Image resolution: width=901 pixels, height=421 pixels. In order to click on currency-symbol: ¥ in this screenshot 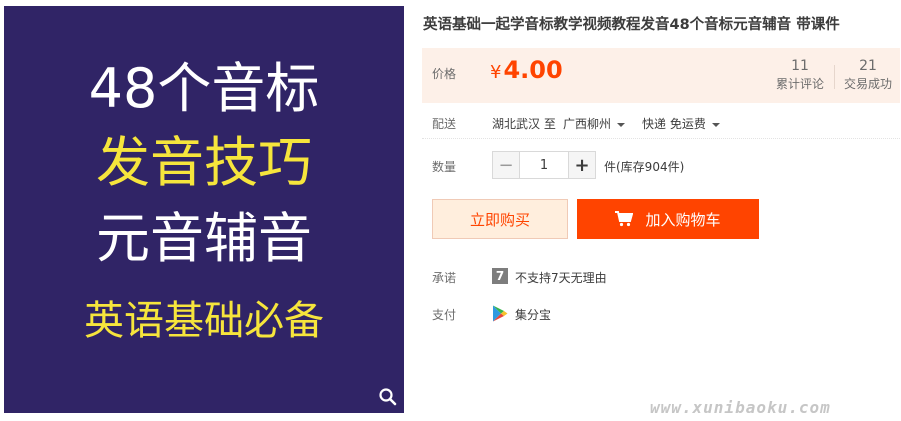, I will do `click(496, 72)`.